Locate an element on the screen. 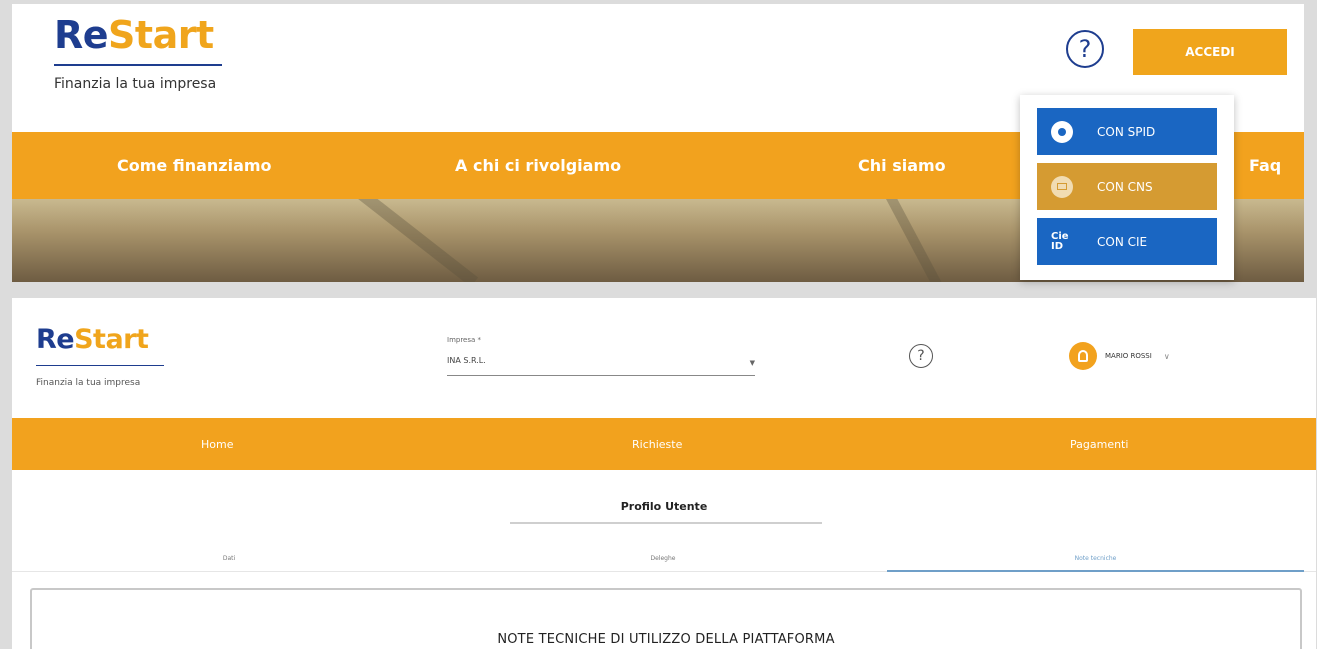 Image resolution: width=1317 pixels, height=649 pixels. login-spid-button: CON SPID is located at coordinates (1127, 131).